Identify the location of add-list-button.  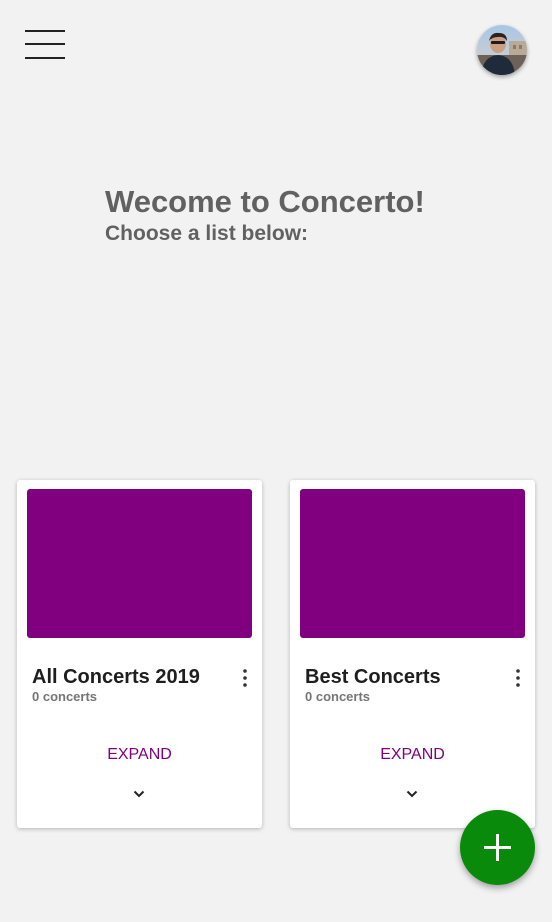
(497, 847).